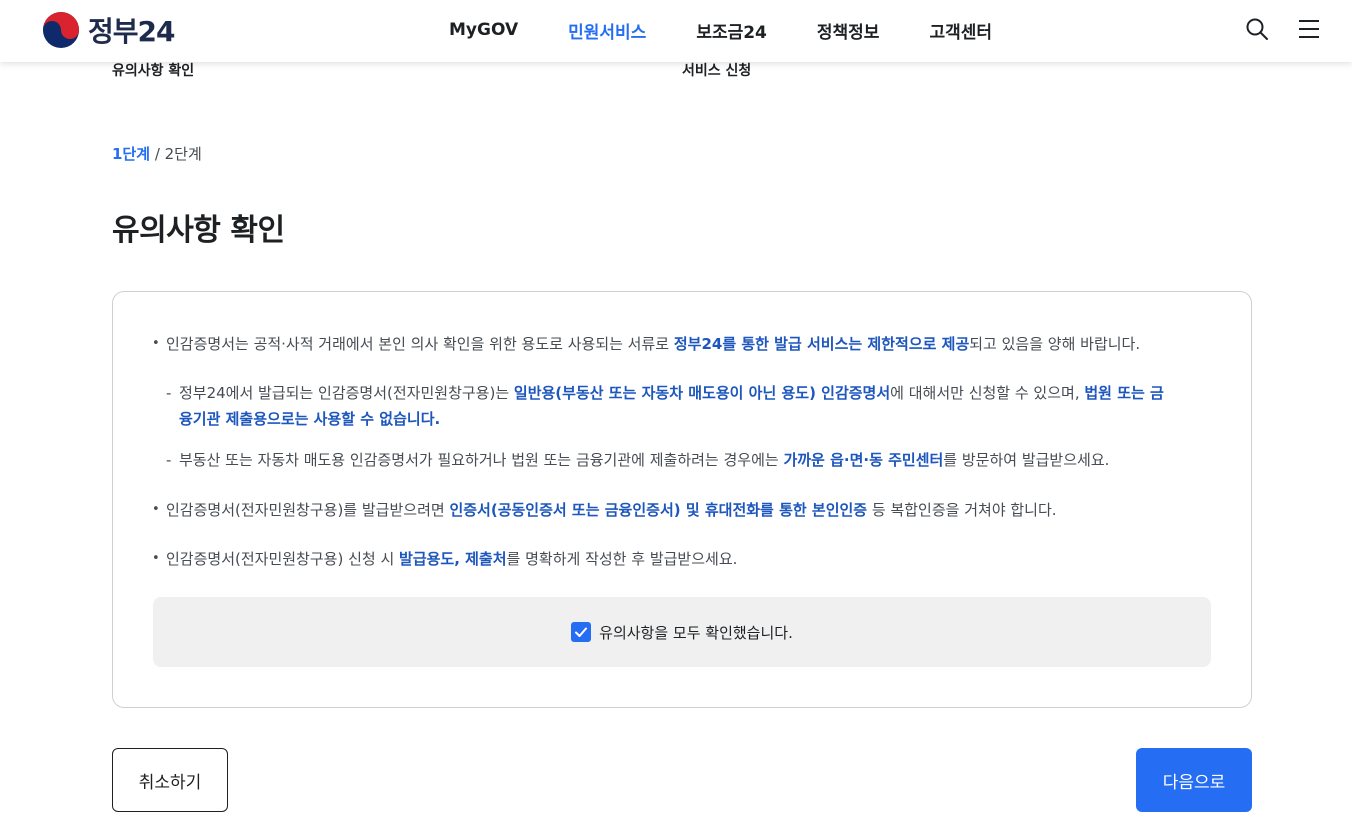 The height and width of the screenshot is (836, 1352). I want to click on nav-item-subsidy24: 보조금24, so click(731, 30).